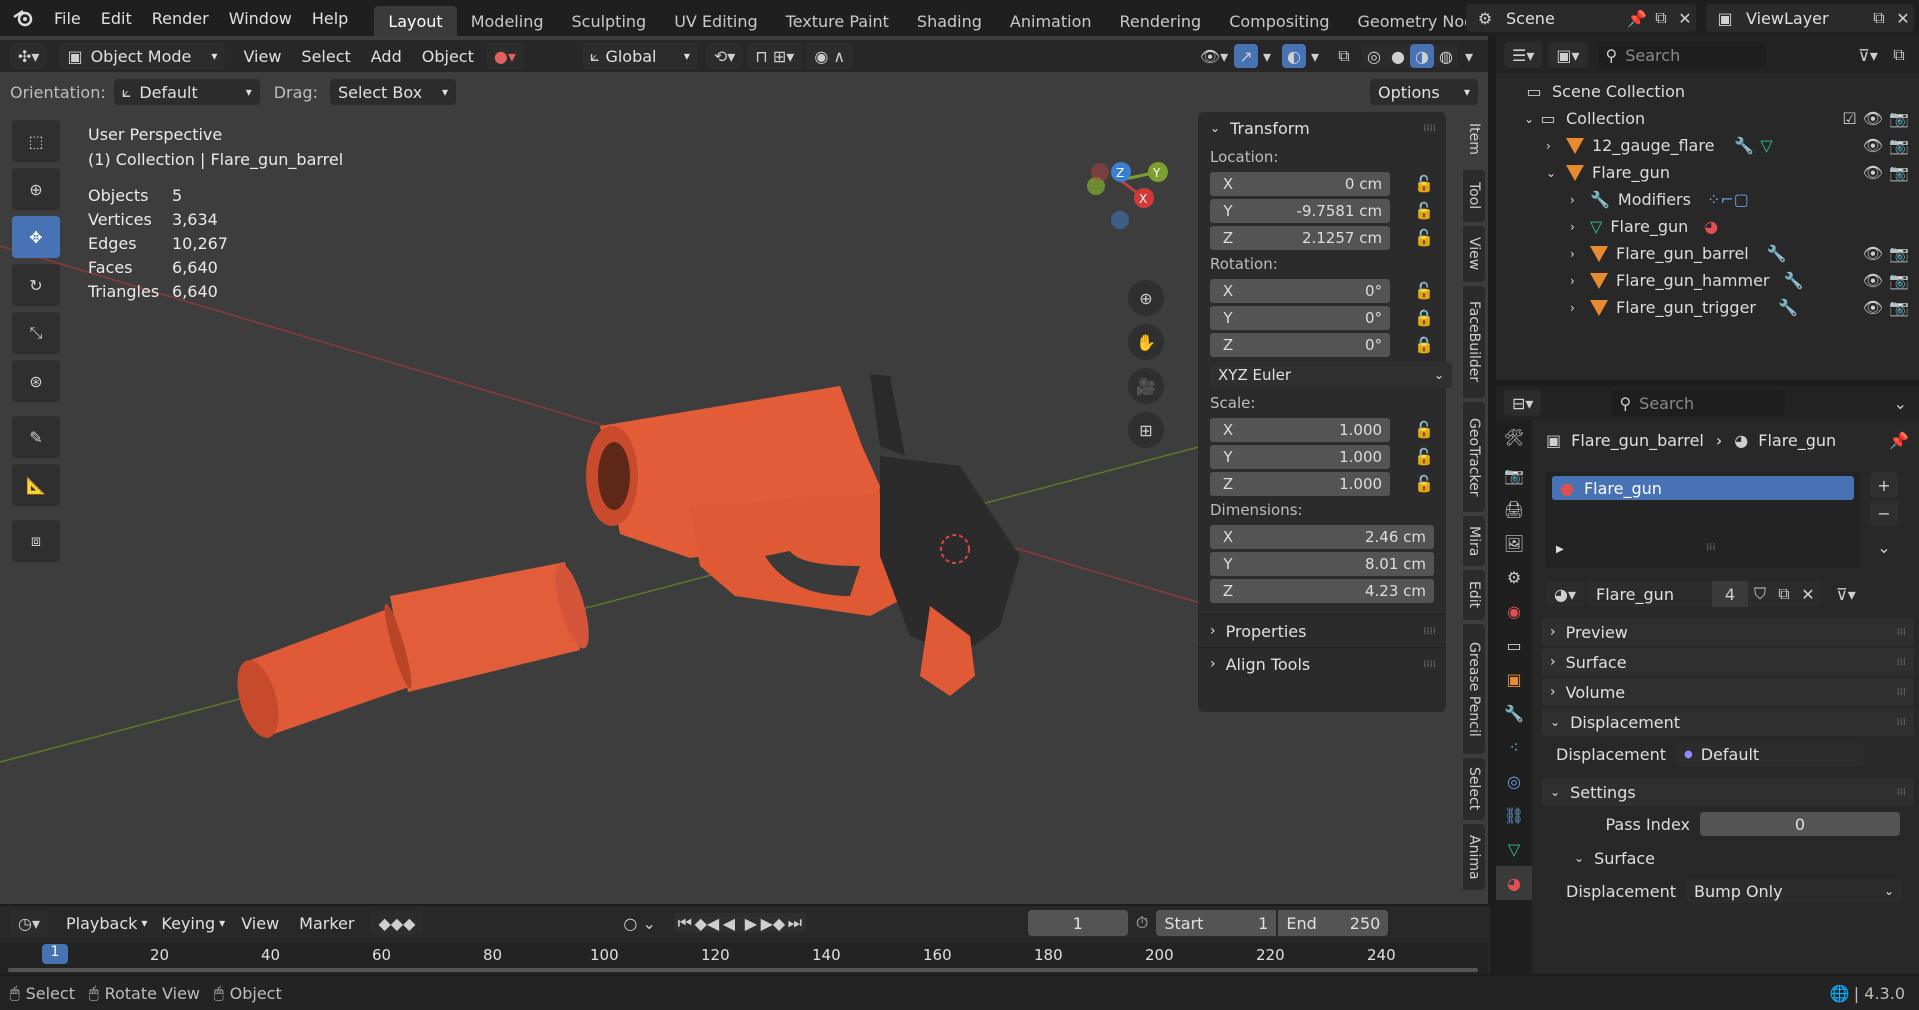 The width and height of the screenshot is (1919, 1010). I want to click on scale-x-field: X 1.000, so click(1300, 429).